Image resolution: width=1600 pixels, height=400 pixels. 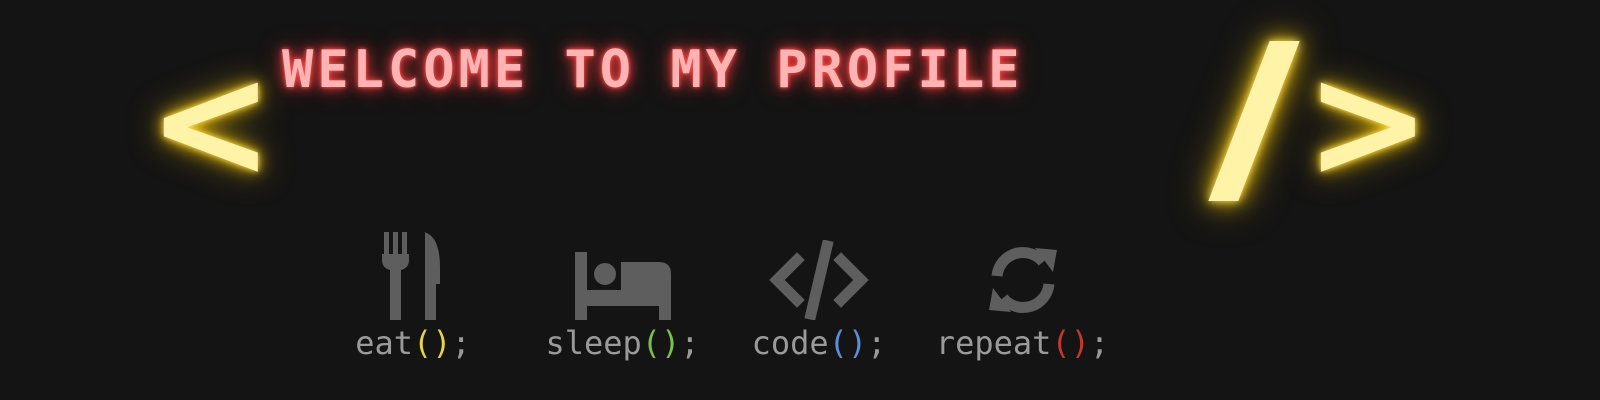 I want to click on activity-sleep: sleep();, so click(x=622, y=297).